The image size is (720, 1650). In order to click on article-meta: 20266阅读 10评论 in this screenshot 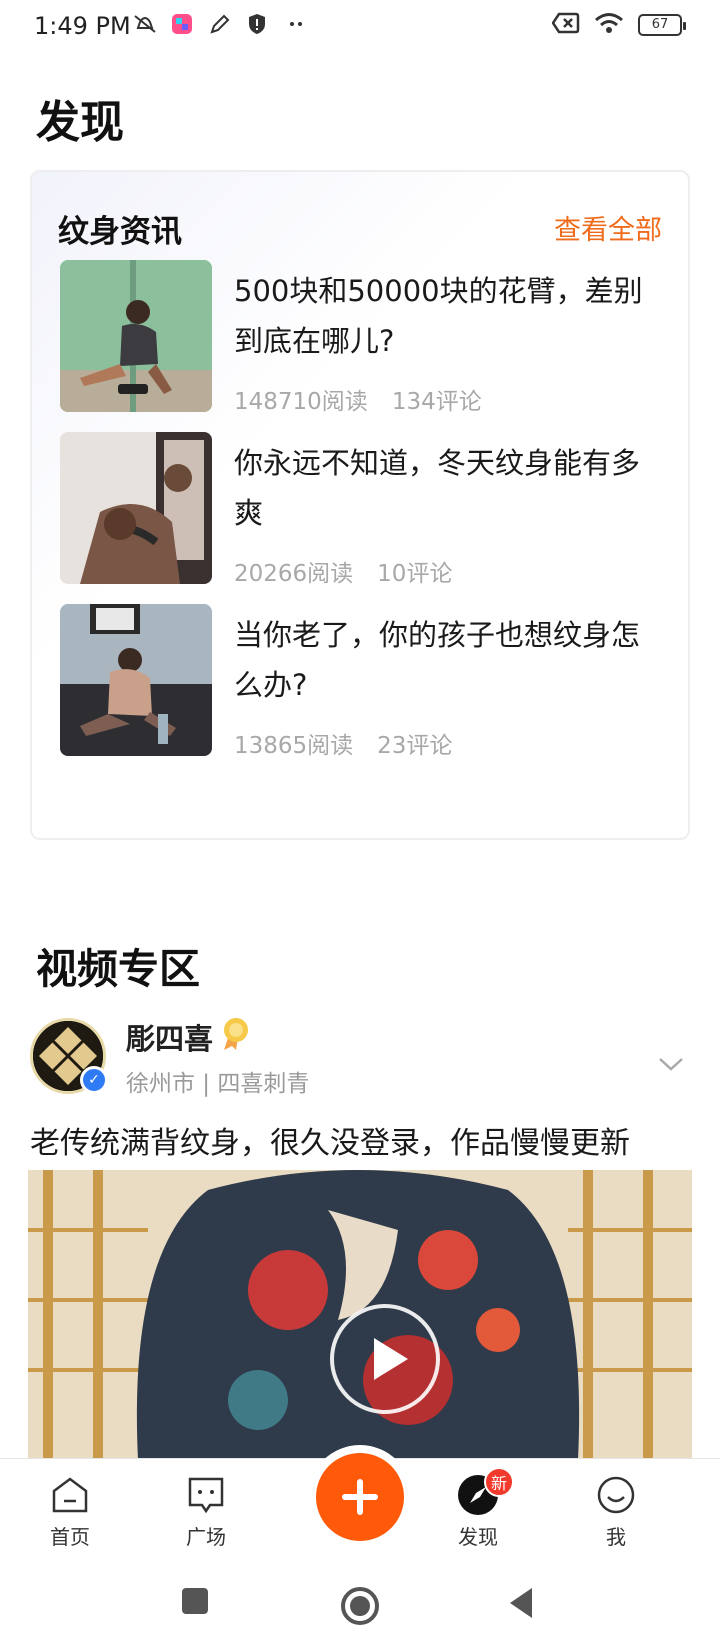, I will do `click(343, 571)`.